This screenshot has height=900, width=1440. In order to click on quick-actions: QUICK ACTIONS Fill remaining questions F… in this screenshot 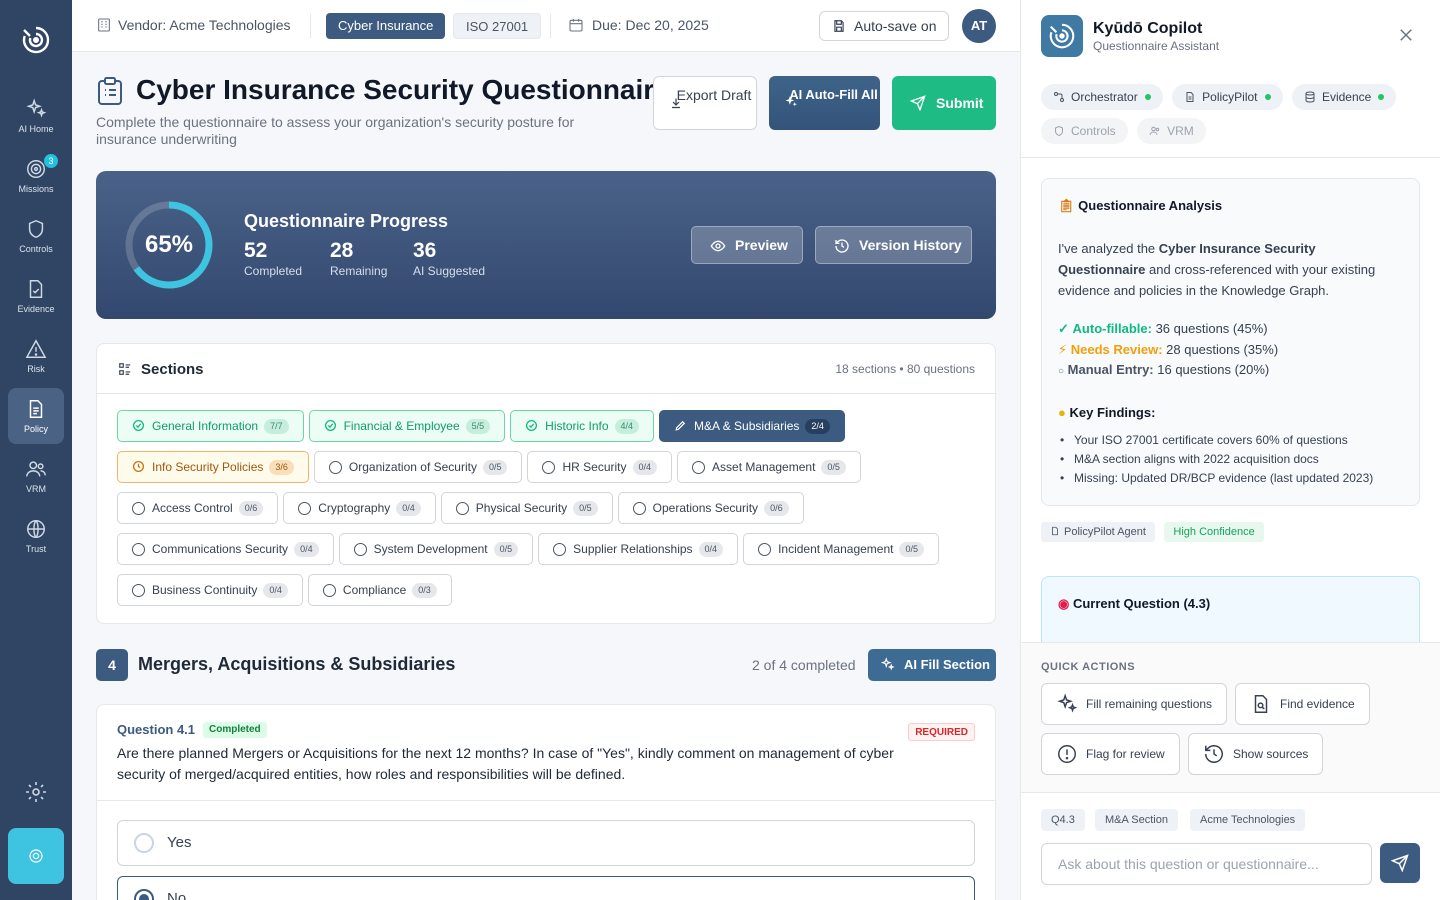, I will do `click(1230, 717)`.